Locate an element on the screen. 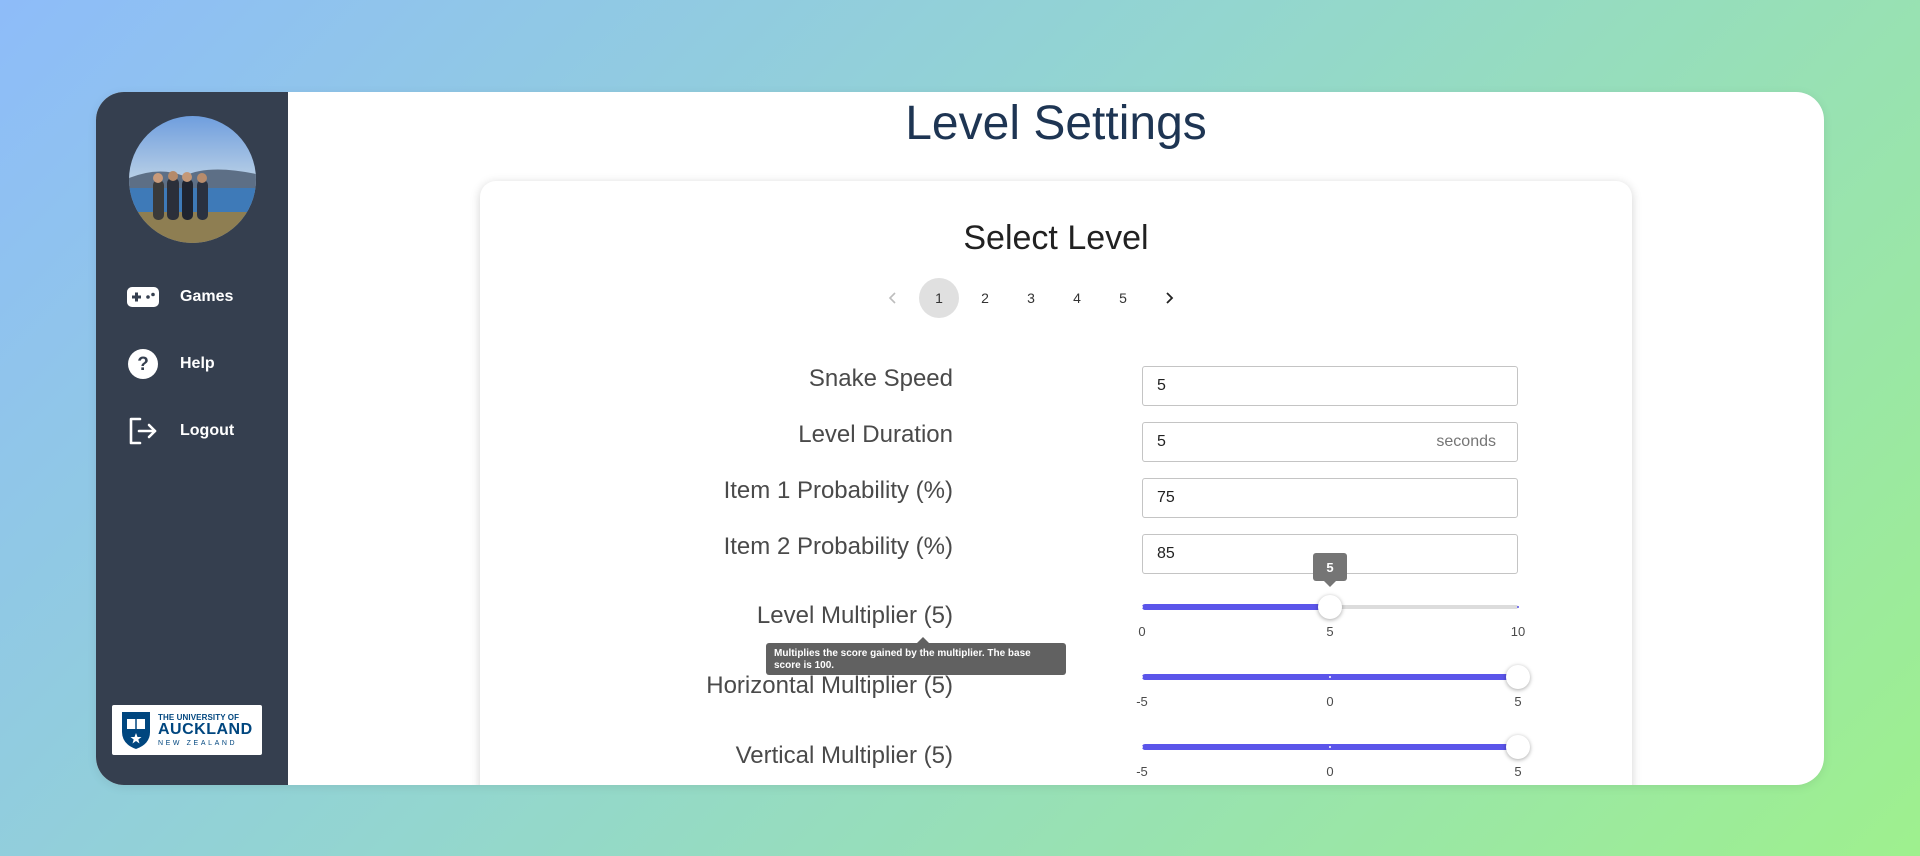 The height and width of the screenshot is (856, 1920). nav-item-logout: Logout is located at coordinates (201, 431).